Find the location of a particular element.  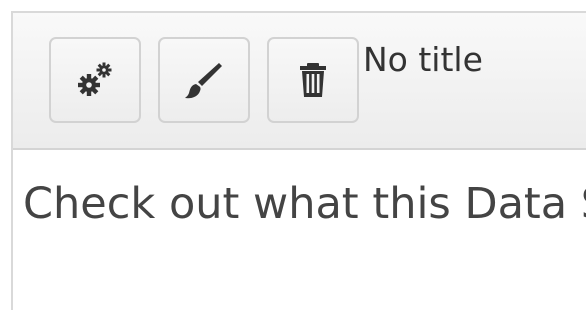

gears-icon is located at coordinates (95, 80).